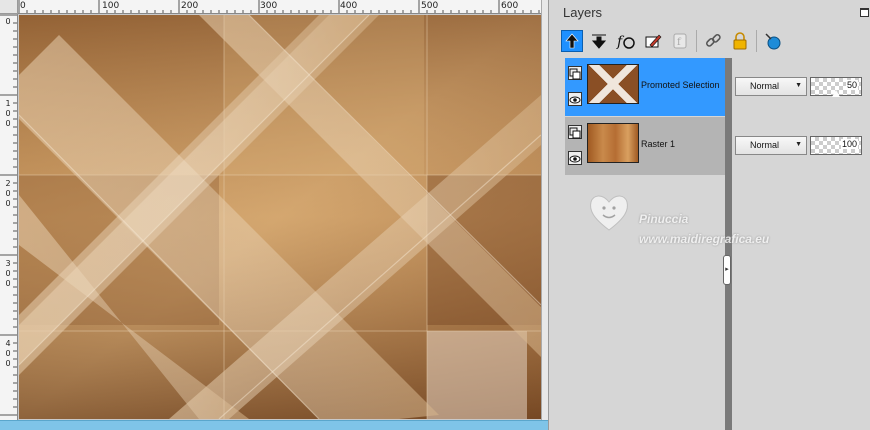 The image size is (870, 430). I want to click on ruler-v-label-300-b: 0, so click(8, 273).